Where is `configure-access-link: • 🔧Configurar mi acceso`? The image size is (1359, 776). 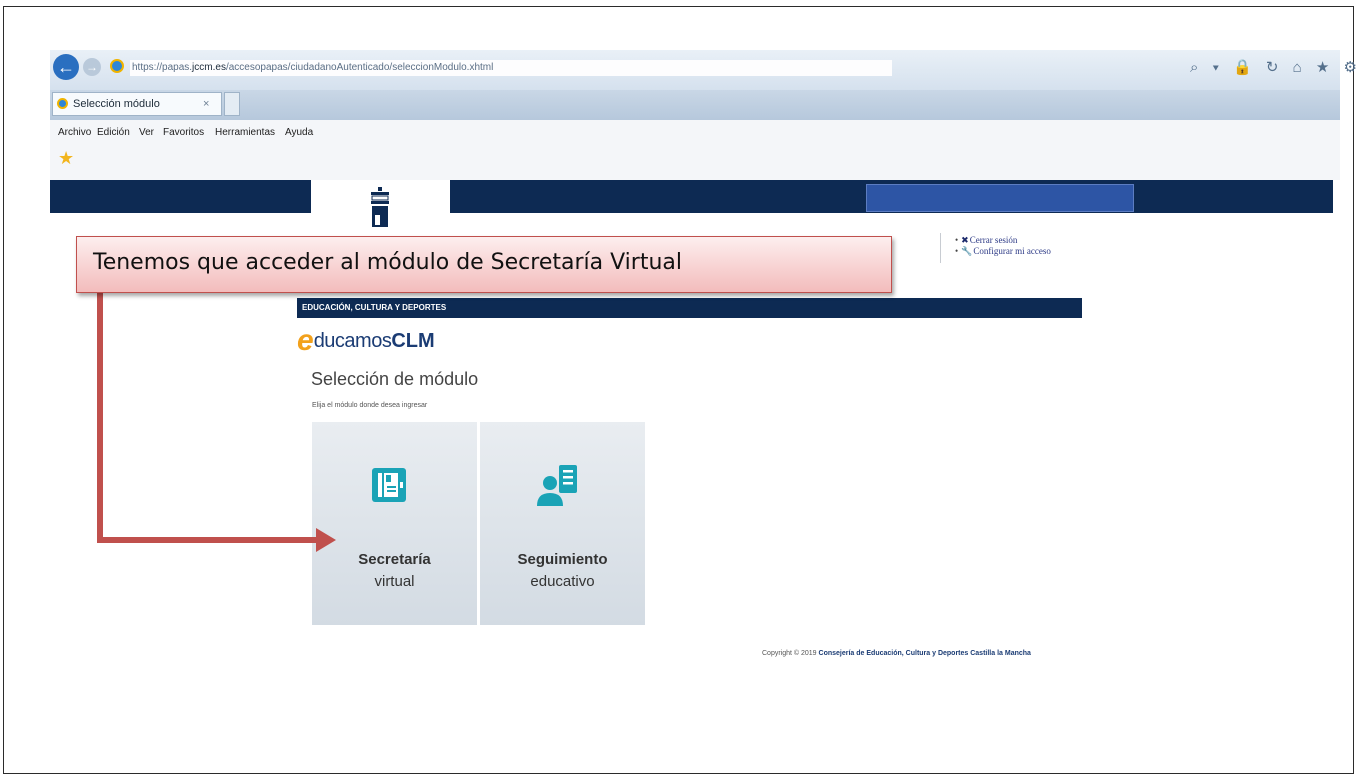
configure-access-link: • 🔧Configurar mi acceso is located at coordinates (1003, 251).